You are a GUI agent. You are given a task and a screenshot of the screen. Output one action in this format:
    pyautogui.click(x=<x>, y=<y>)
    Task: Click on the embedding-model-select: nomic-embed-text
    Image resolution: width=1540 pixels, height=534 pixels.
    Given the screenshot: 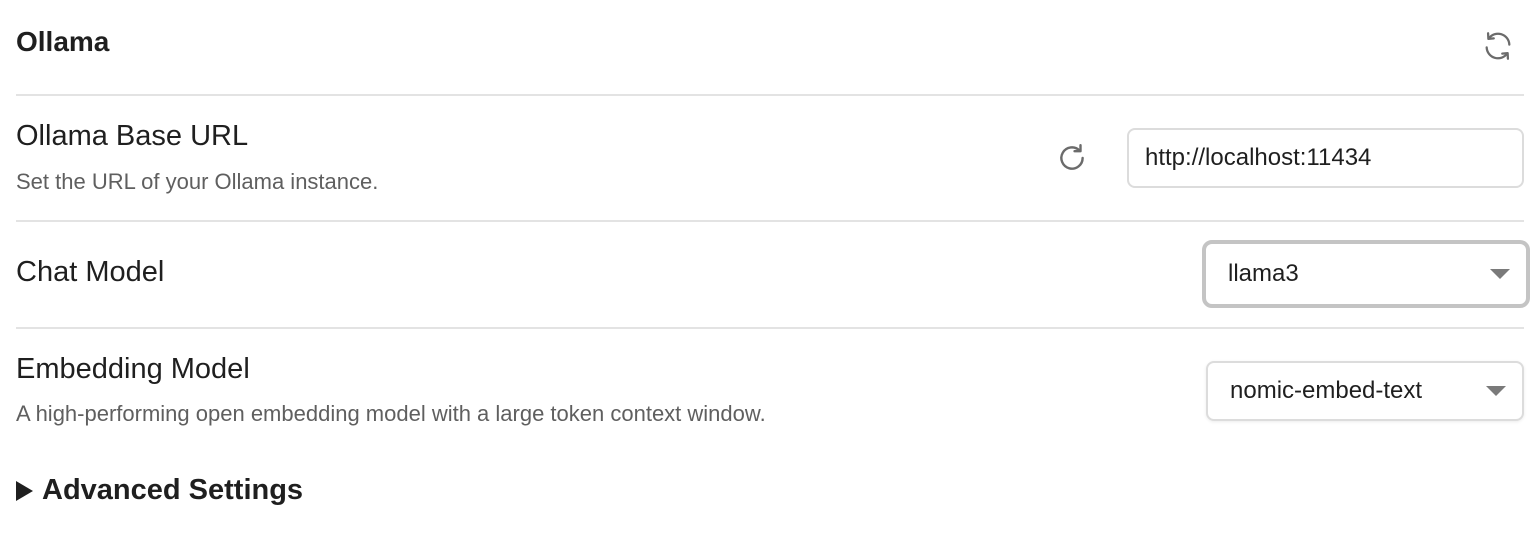 What is the action you would take?
    pyautogui.click(x=1365, y=391)
    